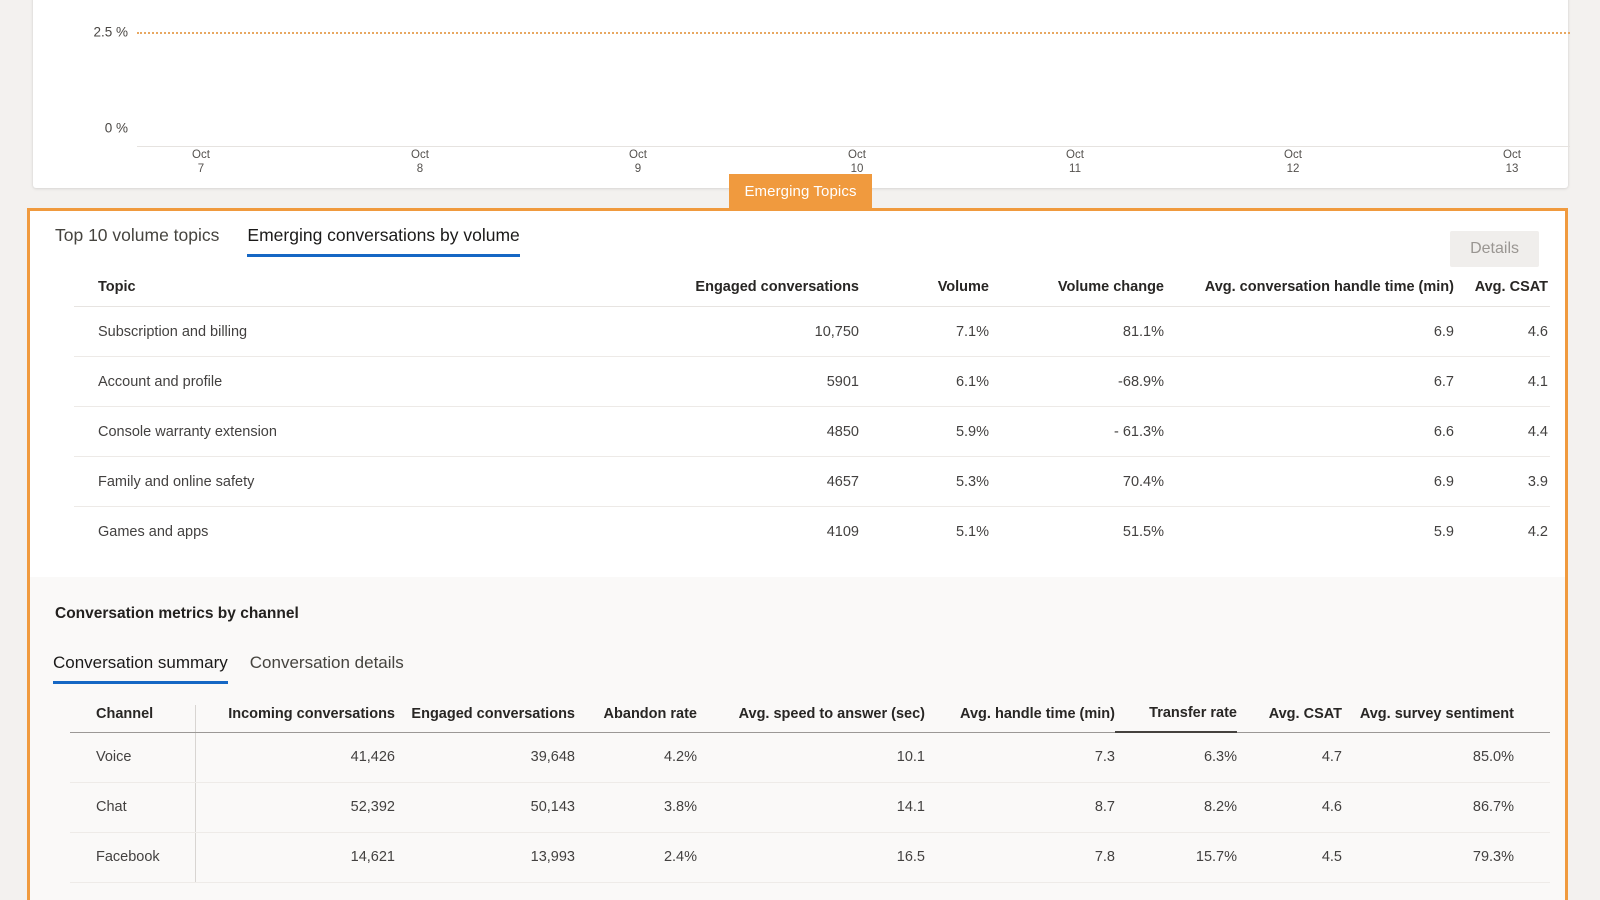 The image size is (1600, 900). What do you see at coordinates (638, 162) in the screenshot?
I see `x-tick-2: Oct 9` at bounding box center [638, 162].